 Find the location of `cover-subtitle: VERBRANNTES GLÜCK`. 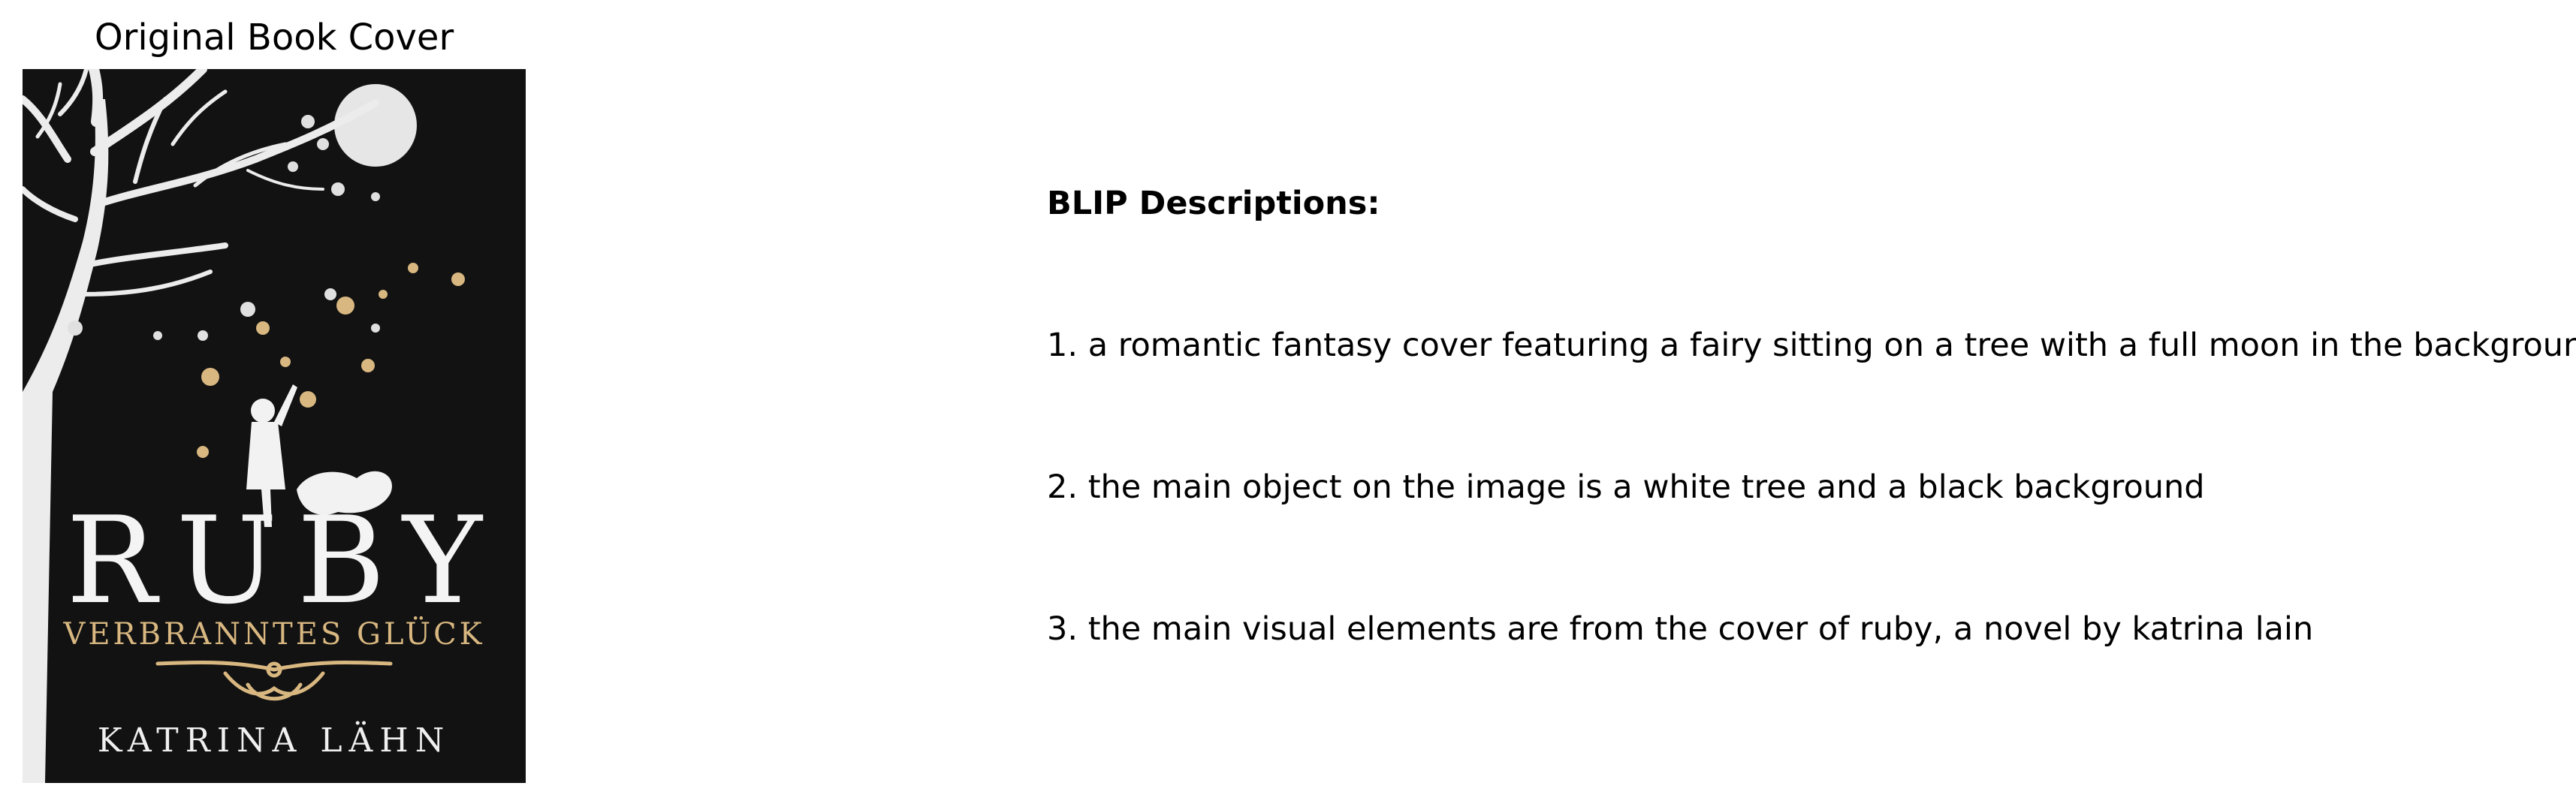

cover-subtitle: VERBRANNTES GLÜCK is located at coordinates (274, 634).